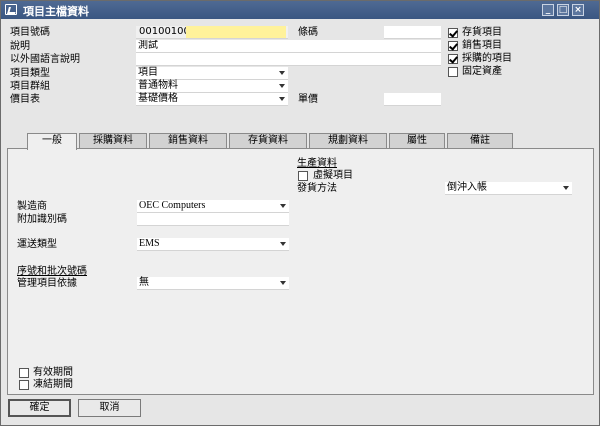 This screenshot has width=600, height=426. I want to click on issue-method-value: 倒沖入帳, so click(467, 187).